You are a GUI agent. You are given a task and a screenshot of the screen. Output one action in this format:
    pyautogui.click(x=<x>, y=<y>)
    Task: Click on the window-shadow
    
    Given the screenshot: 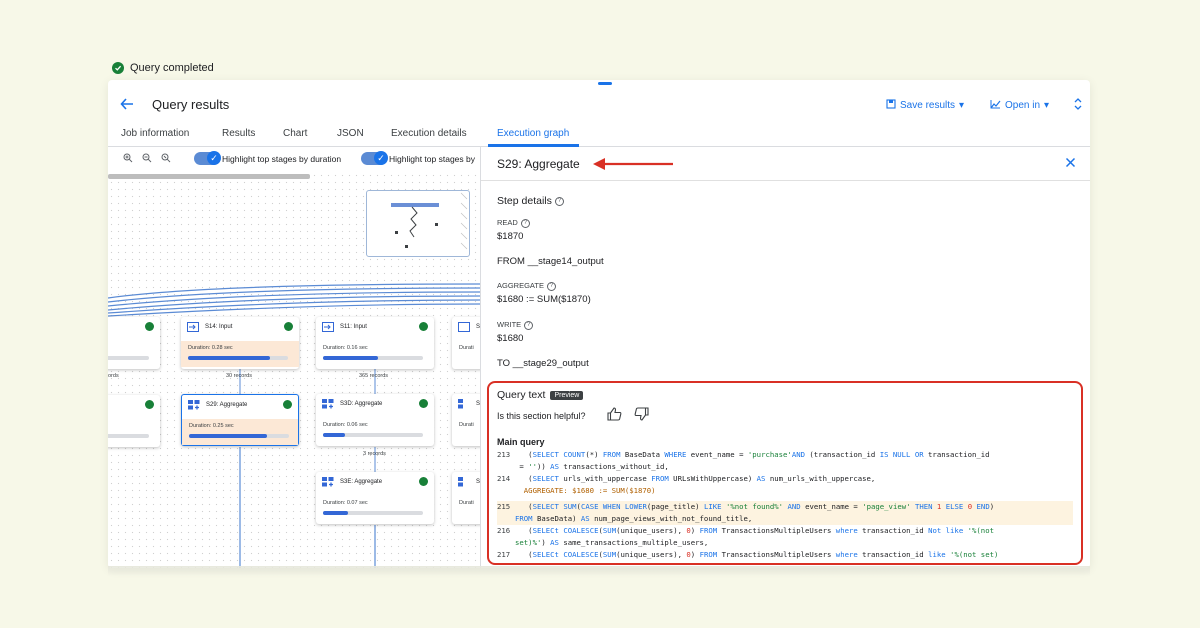 What is the action you would take?
    pyautogui.click(x=599, y=571)
    